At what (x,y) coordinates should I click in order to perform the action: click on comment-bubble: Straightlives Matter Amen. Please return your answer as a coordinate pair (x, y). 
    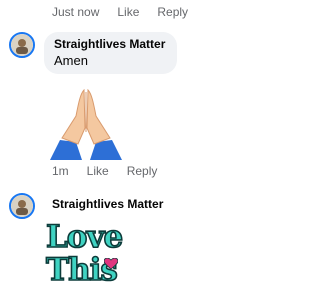
    Looking at the image, I should click on (111, 53).